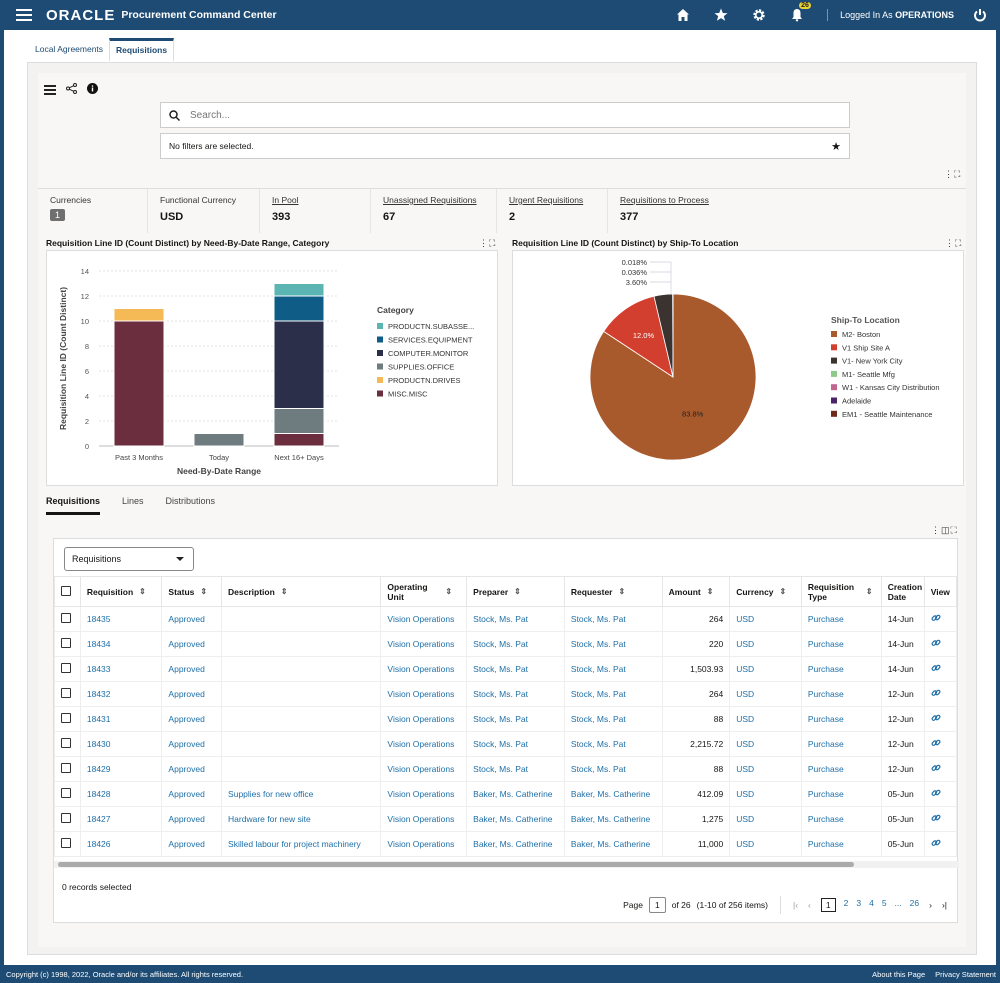 The height and width of the screenshot is (983, 1000). What do you see at coordinates (121, 694) in the screenshot?
I see `cell-requisition: 18432` at bounding box center [121, 694].